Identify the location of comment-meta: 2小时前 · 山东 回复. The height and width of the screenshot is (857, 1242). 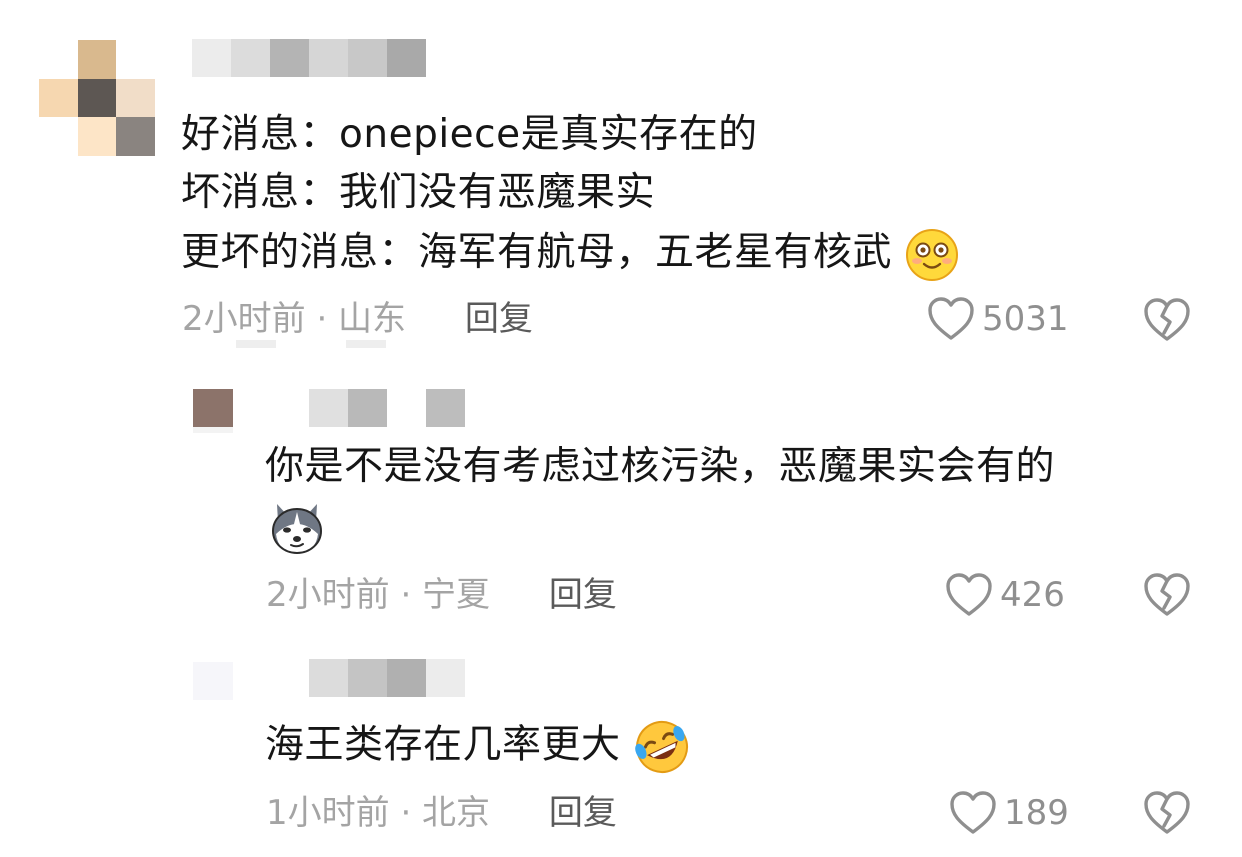
(357, 319).